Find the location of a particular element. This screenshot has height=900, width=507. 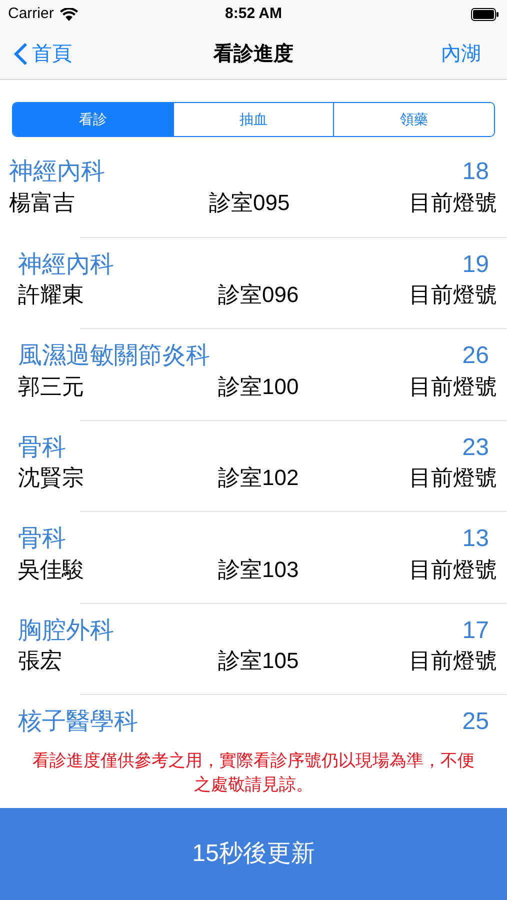

department-name: 風濕過敏關節炎科 is located at coordinates (114, 356).